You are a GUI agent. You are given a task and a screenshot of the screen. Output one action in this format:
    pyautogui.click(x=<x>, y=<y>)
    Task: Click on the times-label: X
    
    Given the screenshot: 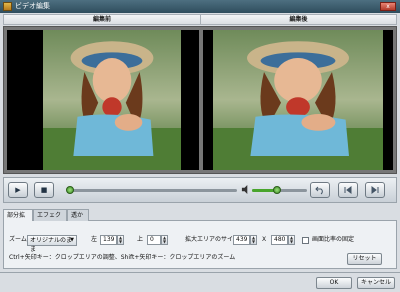 What is the action you would take?
    pyautogui.click(x=264, y=239)
    